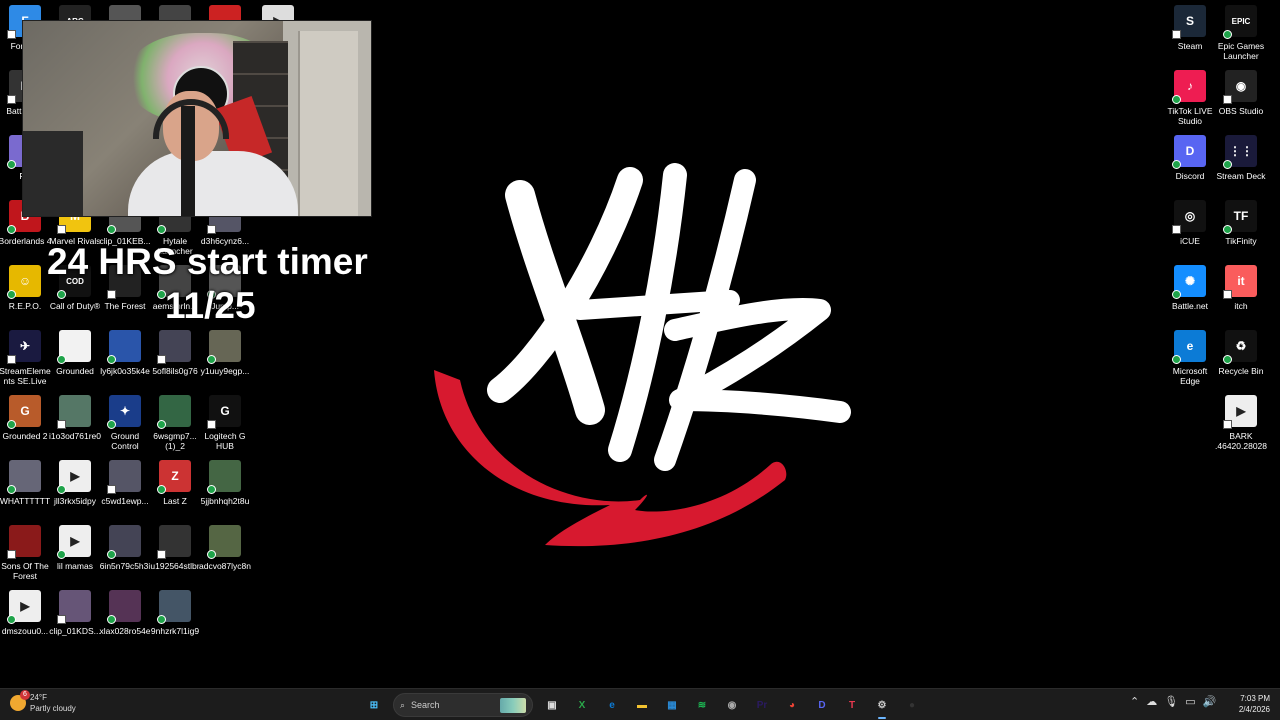 The image size is (1280, 720). I want to click on desktop-icon: ☺ R.E.P.O., so click(25, 288).